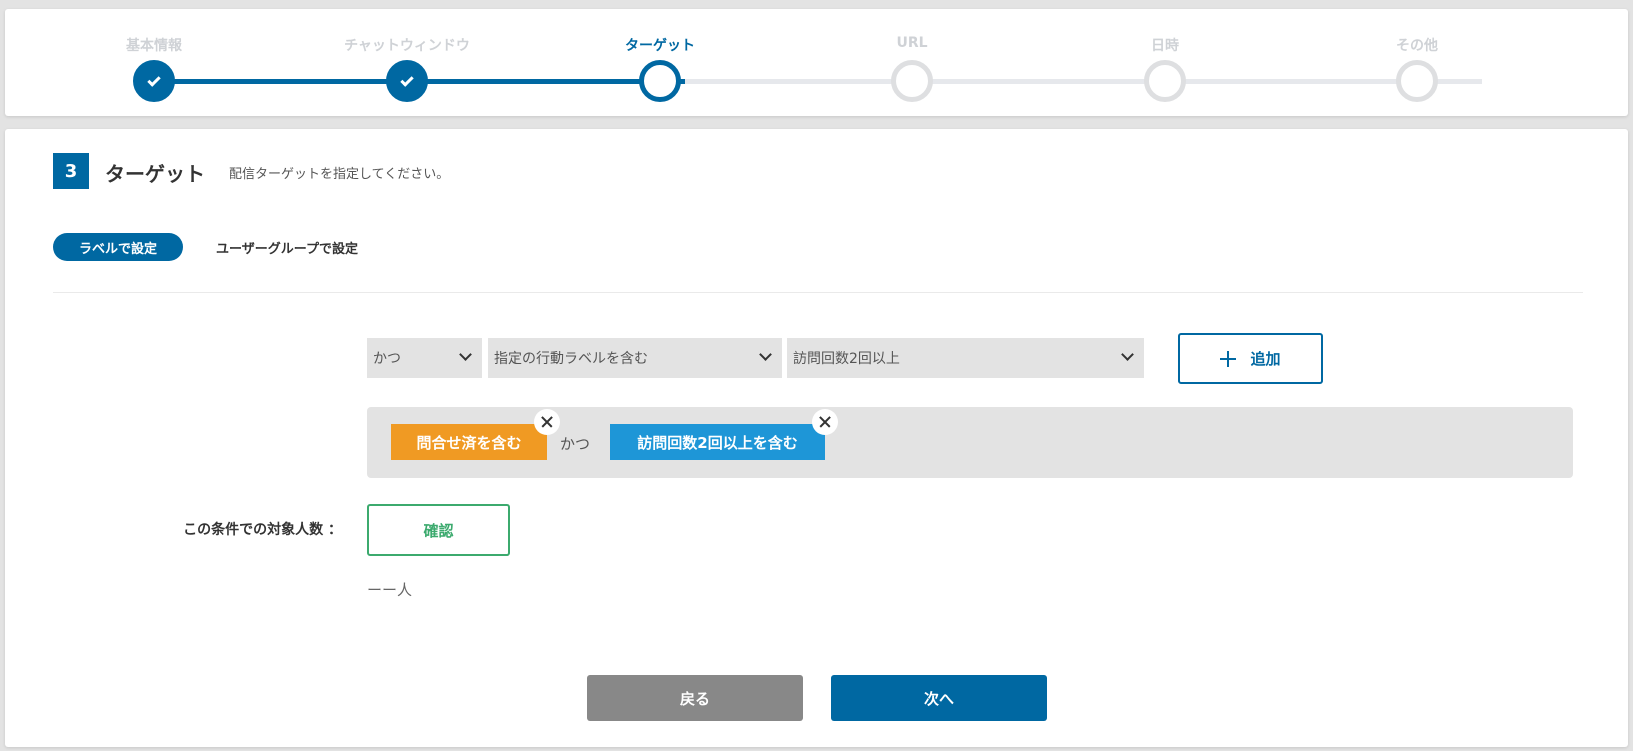 Image resolution: width=1633 pixels, height=751 pixels. What do you see at coordinates (571, 359) in the screenshot?
I see `condition-select-value: 指定の行動ラベルを含む` at bounding box center [571, 359].